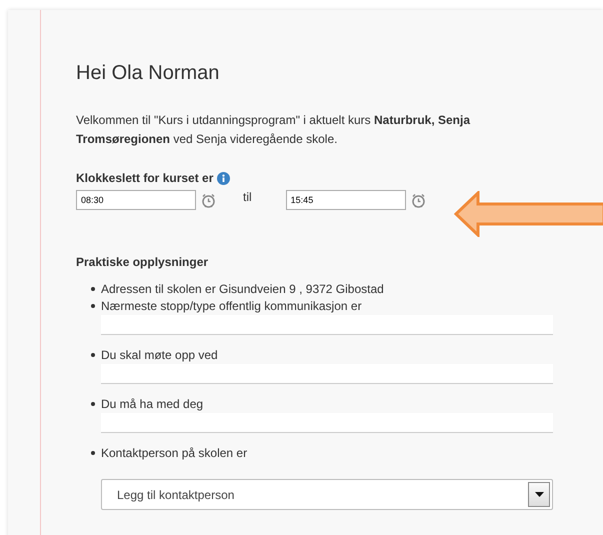 This screenshot has width=603, height=535. I want to click on separator-text: til, so click(247, 197).